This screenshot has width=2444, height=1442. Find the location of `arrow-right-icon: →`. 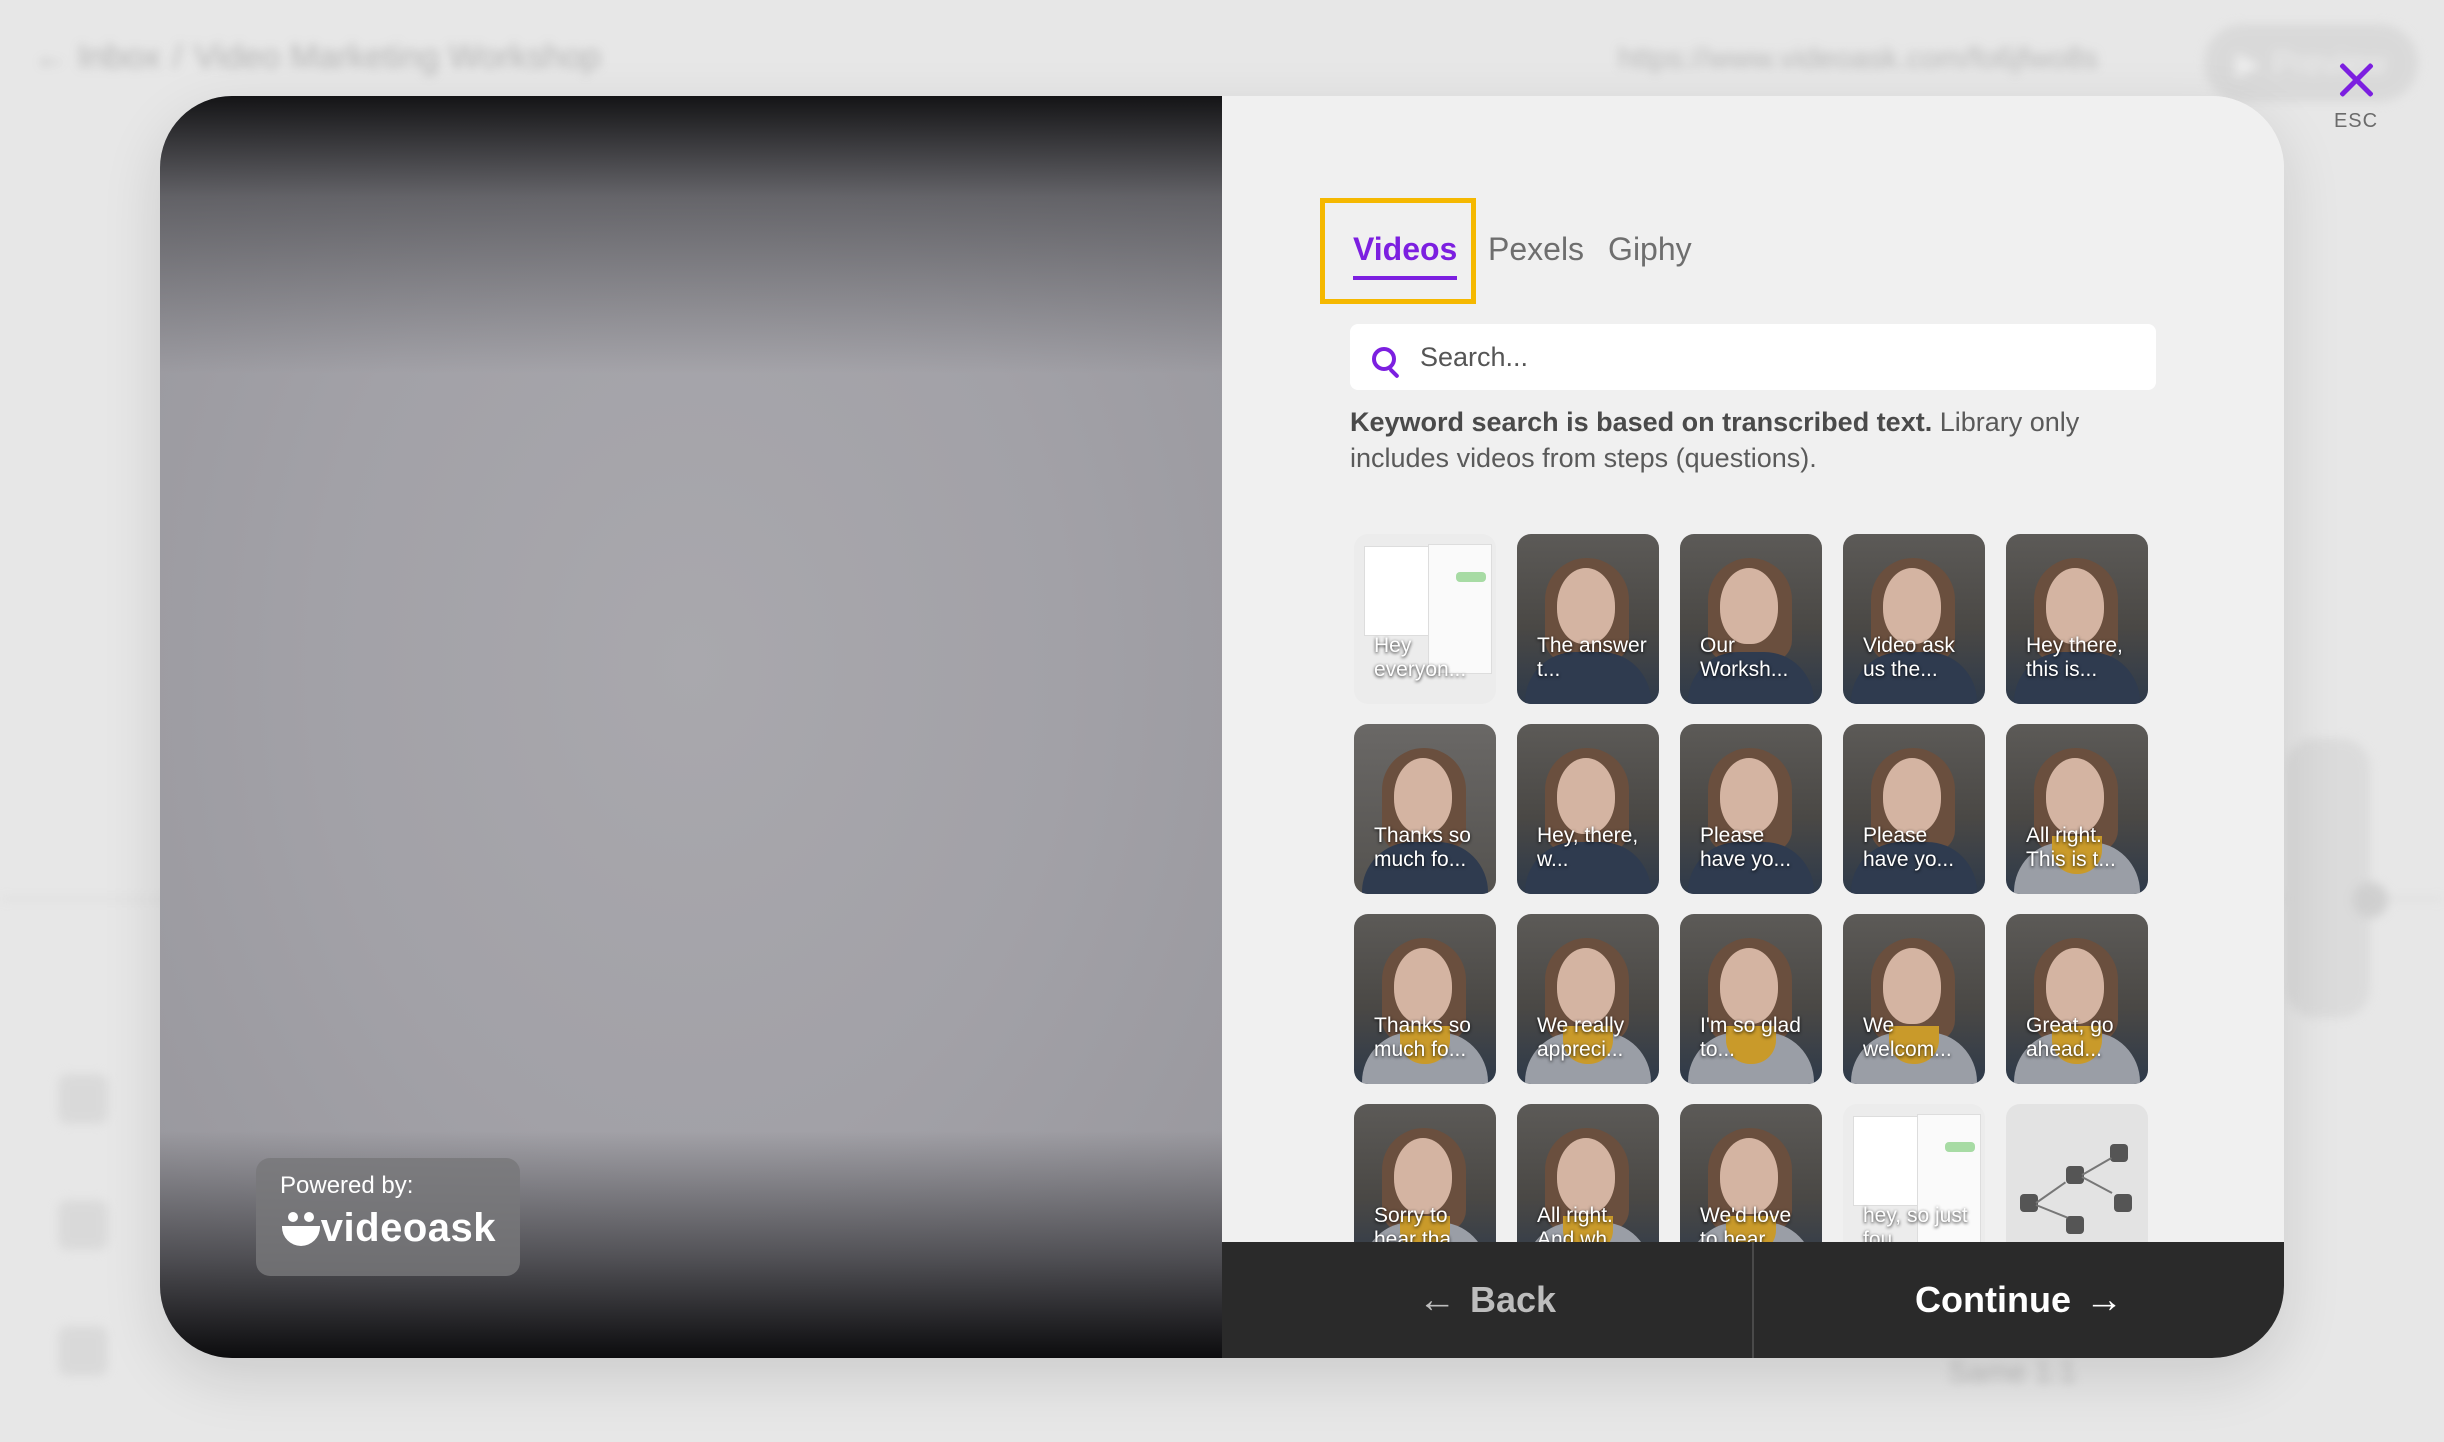

arrow-right-icon: → is located at coordinates (2103, 1300).